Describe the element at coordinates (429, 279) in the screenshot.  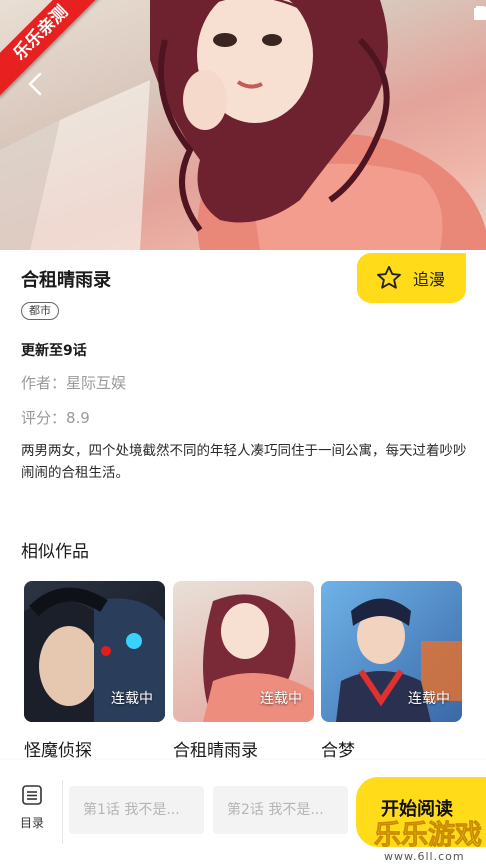
I see `follow-label: 追漫` at that location.